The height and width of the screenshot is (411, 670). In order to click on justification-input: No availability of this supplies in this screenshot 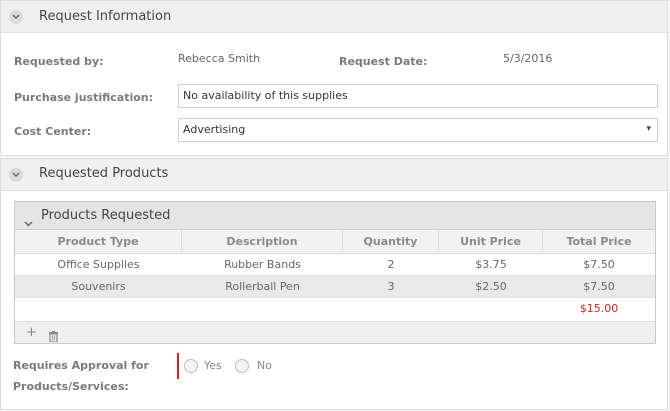, I will do `click(418, 96)`.